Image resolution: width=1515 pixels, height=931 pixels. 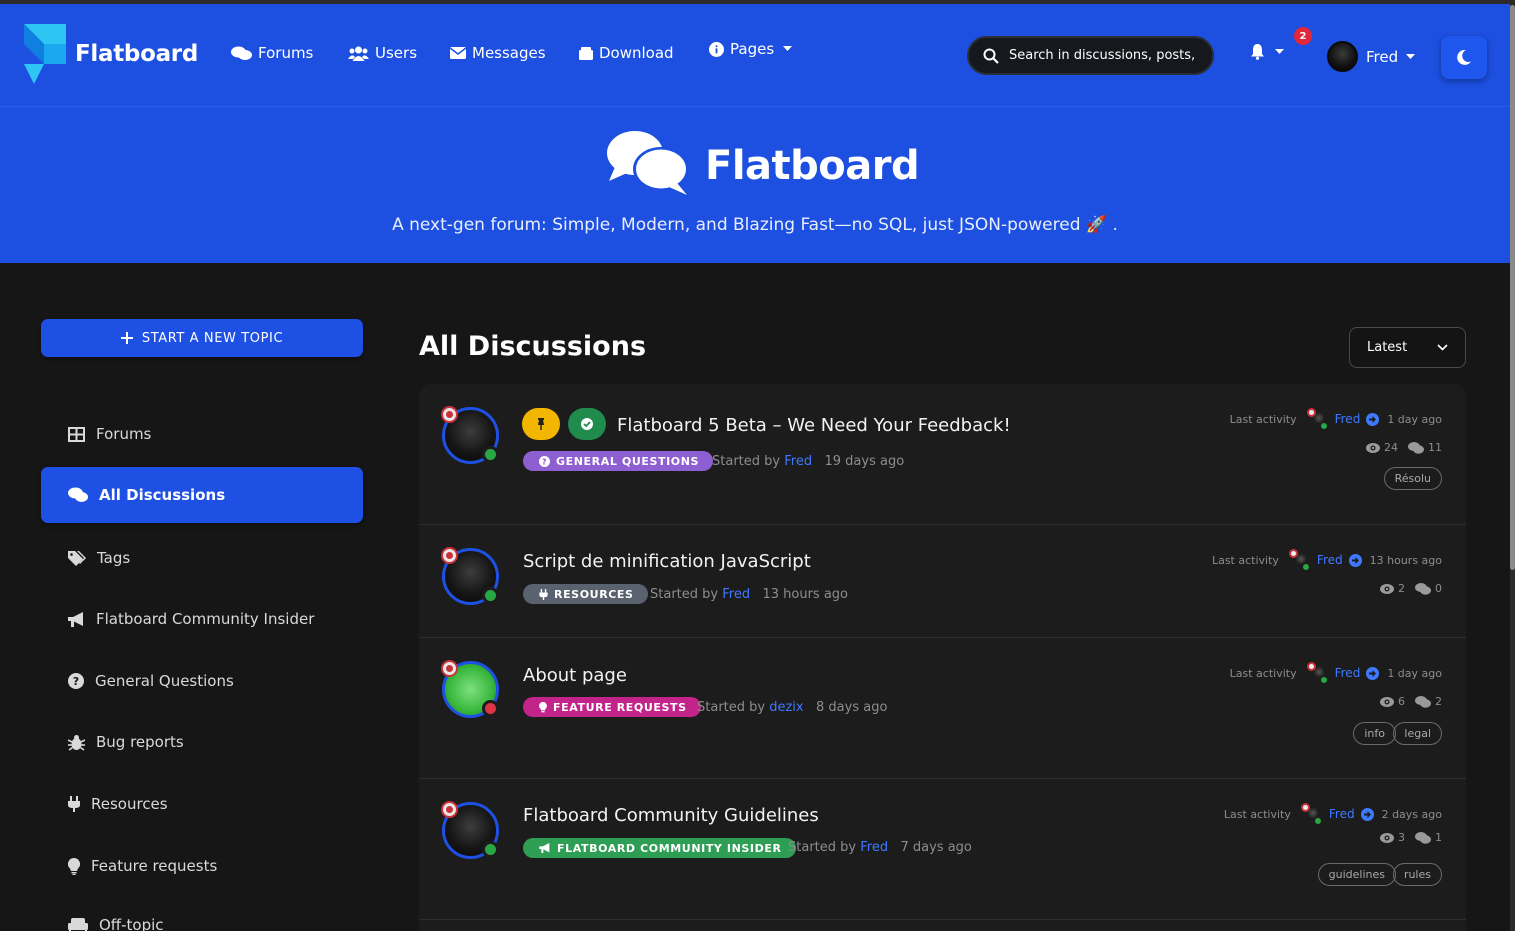 What do you see at coordinates (1104, 55) in the screenshot?
I see `search-input` at bounding box center [1104, 55].